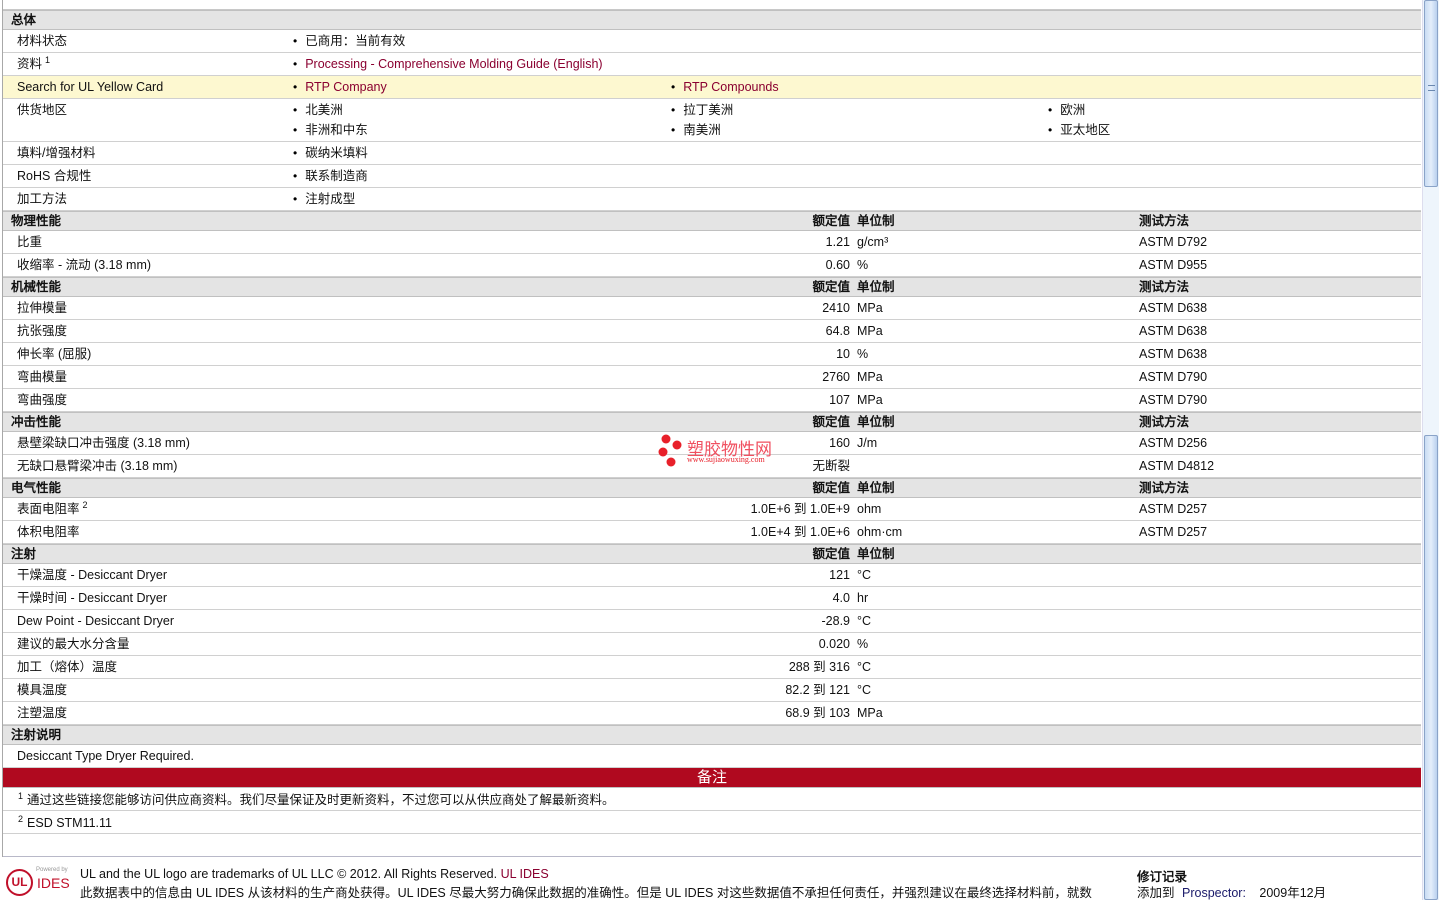  I want to click on section-title: 物理性能, so click(36, 221).